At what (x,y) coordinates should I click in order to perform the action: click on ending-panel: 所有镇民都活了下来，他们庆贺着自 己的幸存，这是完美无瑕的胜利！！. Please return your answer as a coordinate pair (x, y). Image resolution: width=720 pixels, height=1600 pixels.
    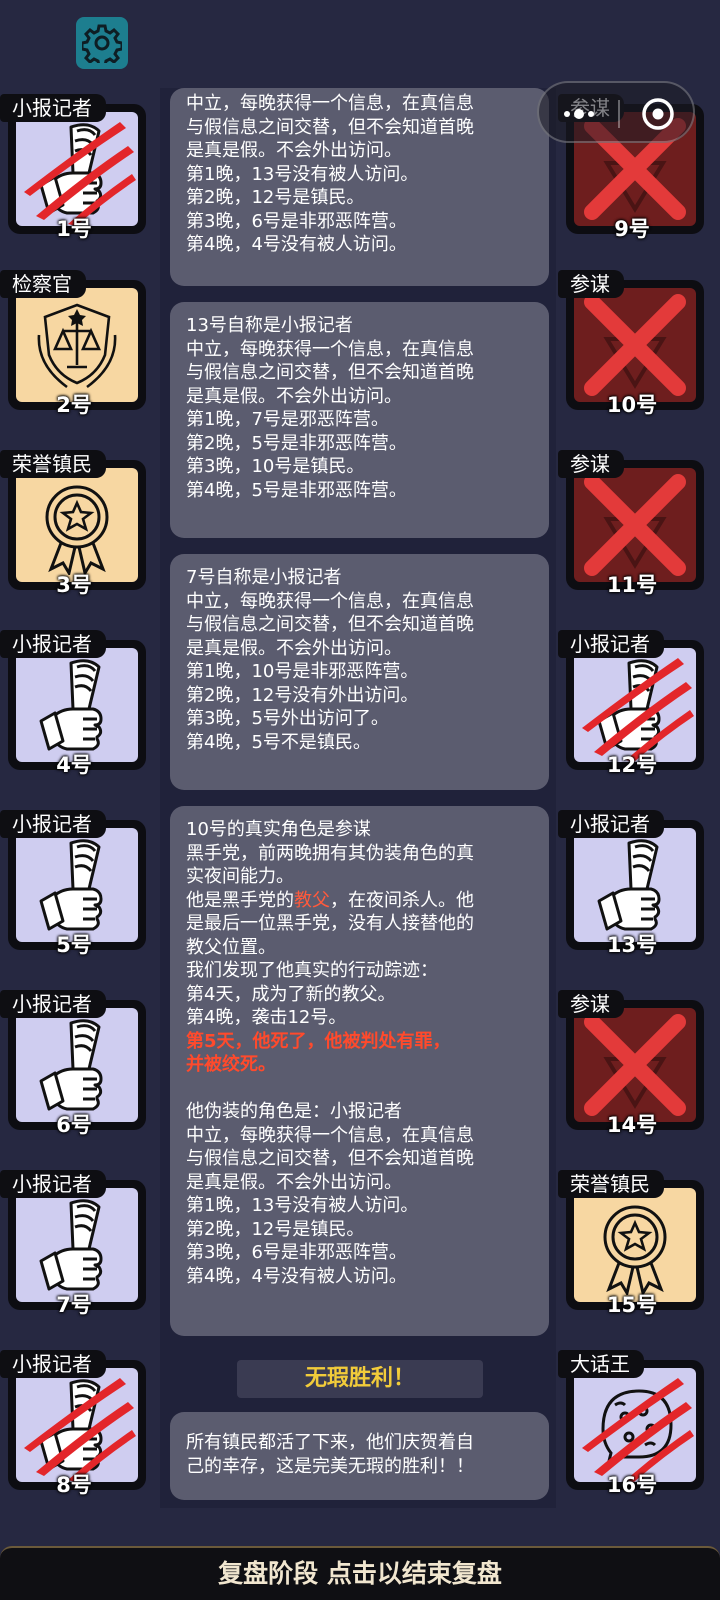
    Looking at the image, I should click on (359, 1456).